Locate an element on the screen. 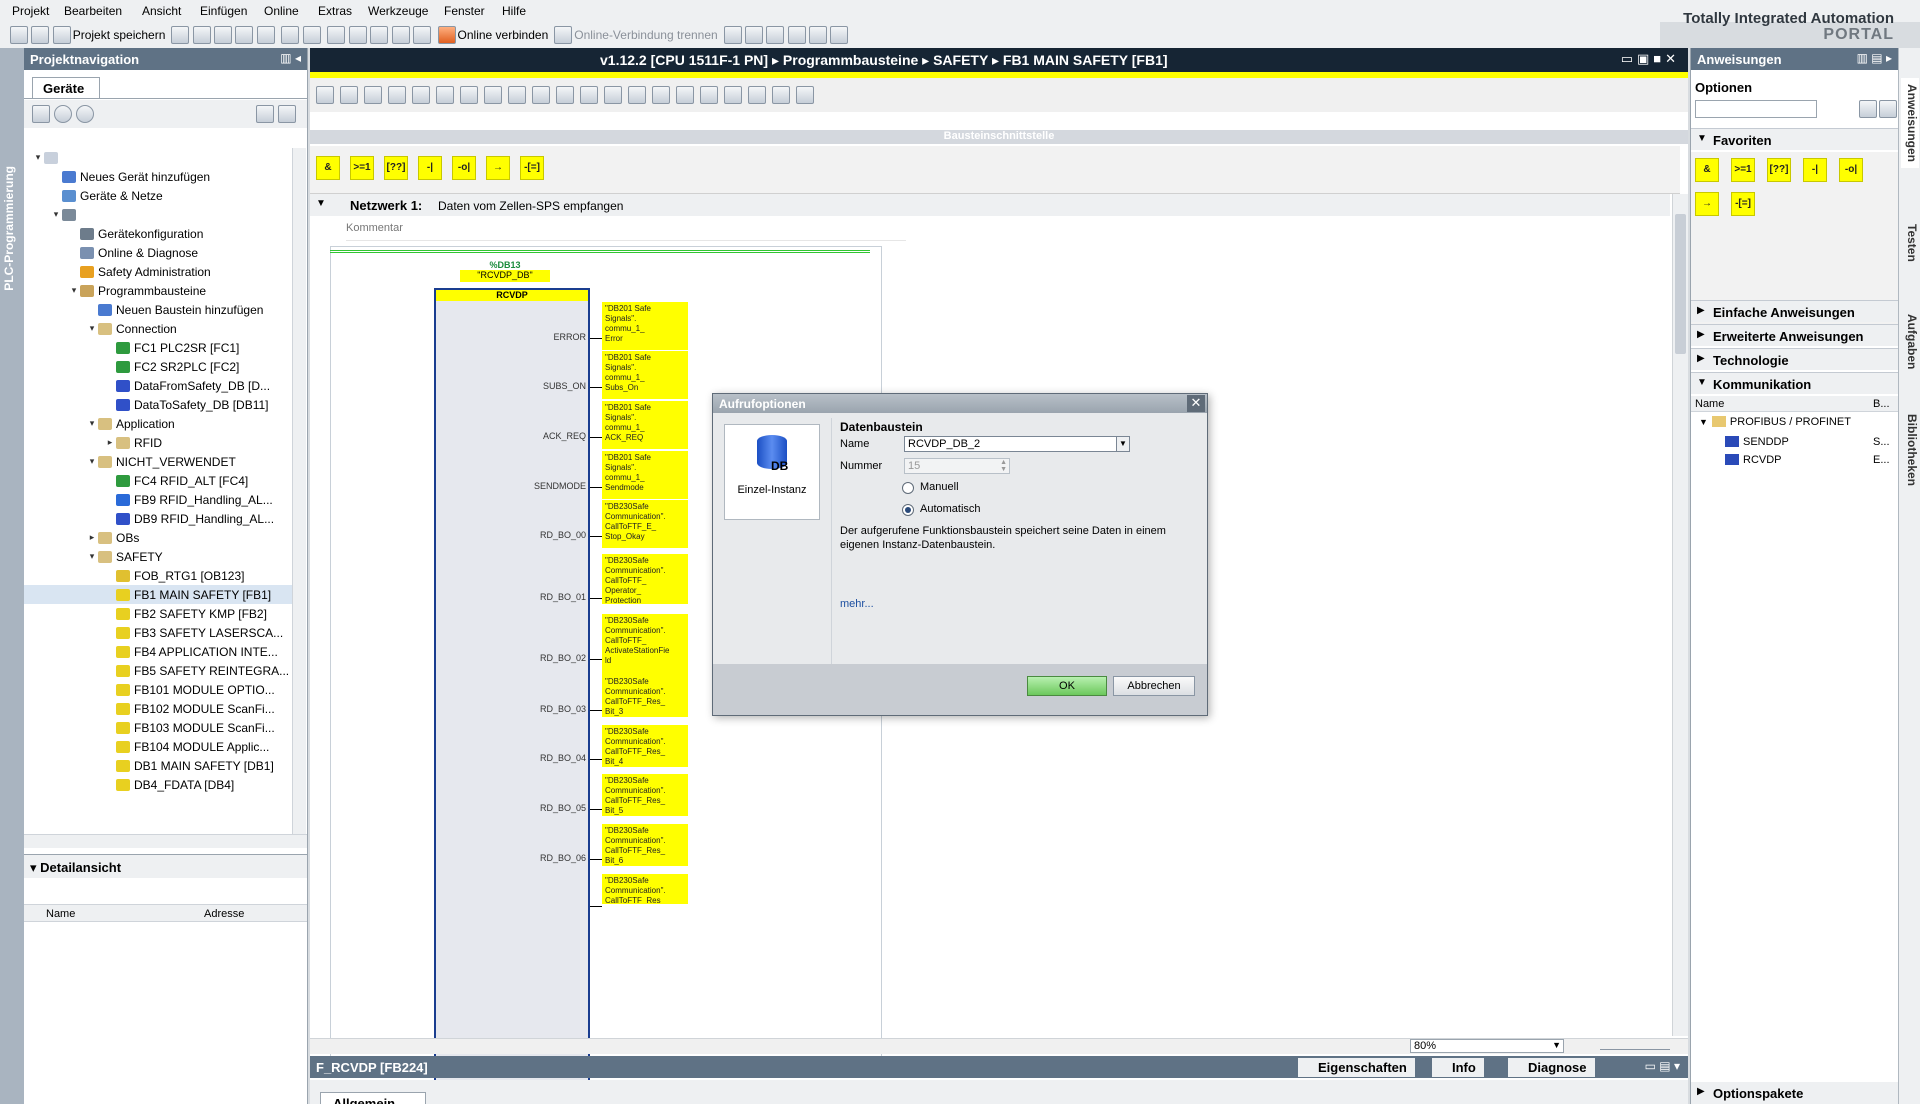 Image resolution: width=1920 pixels, height=1104 pixels. tree-item: Neuen Baustein hinzufügen is located at coordinates (159, 309).